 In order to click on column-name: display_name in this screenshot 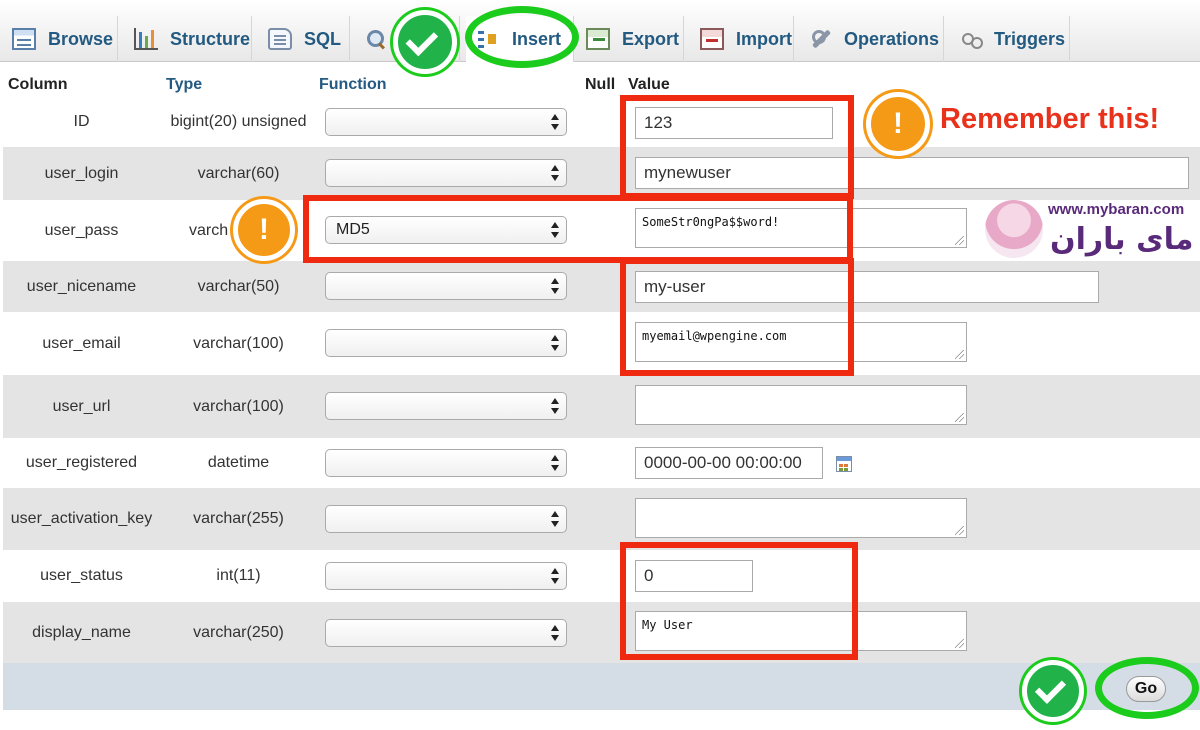, I will do `click(81, 632)`.